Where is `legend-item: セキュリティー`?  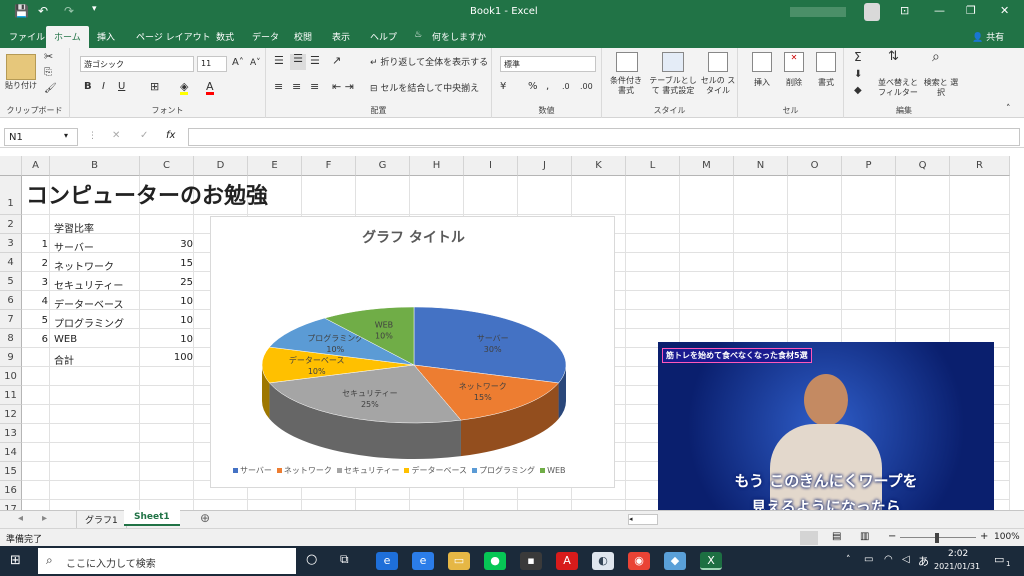 legend-item: セキュリティー is located at coordinates (367, 470).